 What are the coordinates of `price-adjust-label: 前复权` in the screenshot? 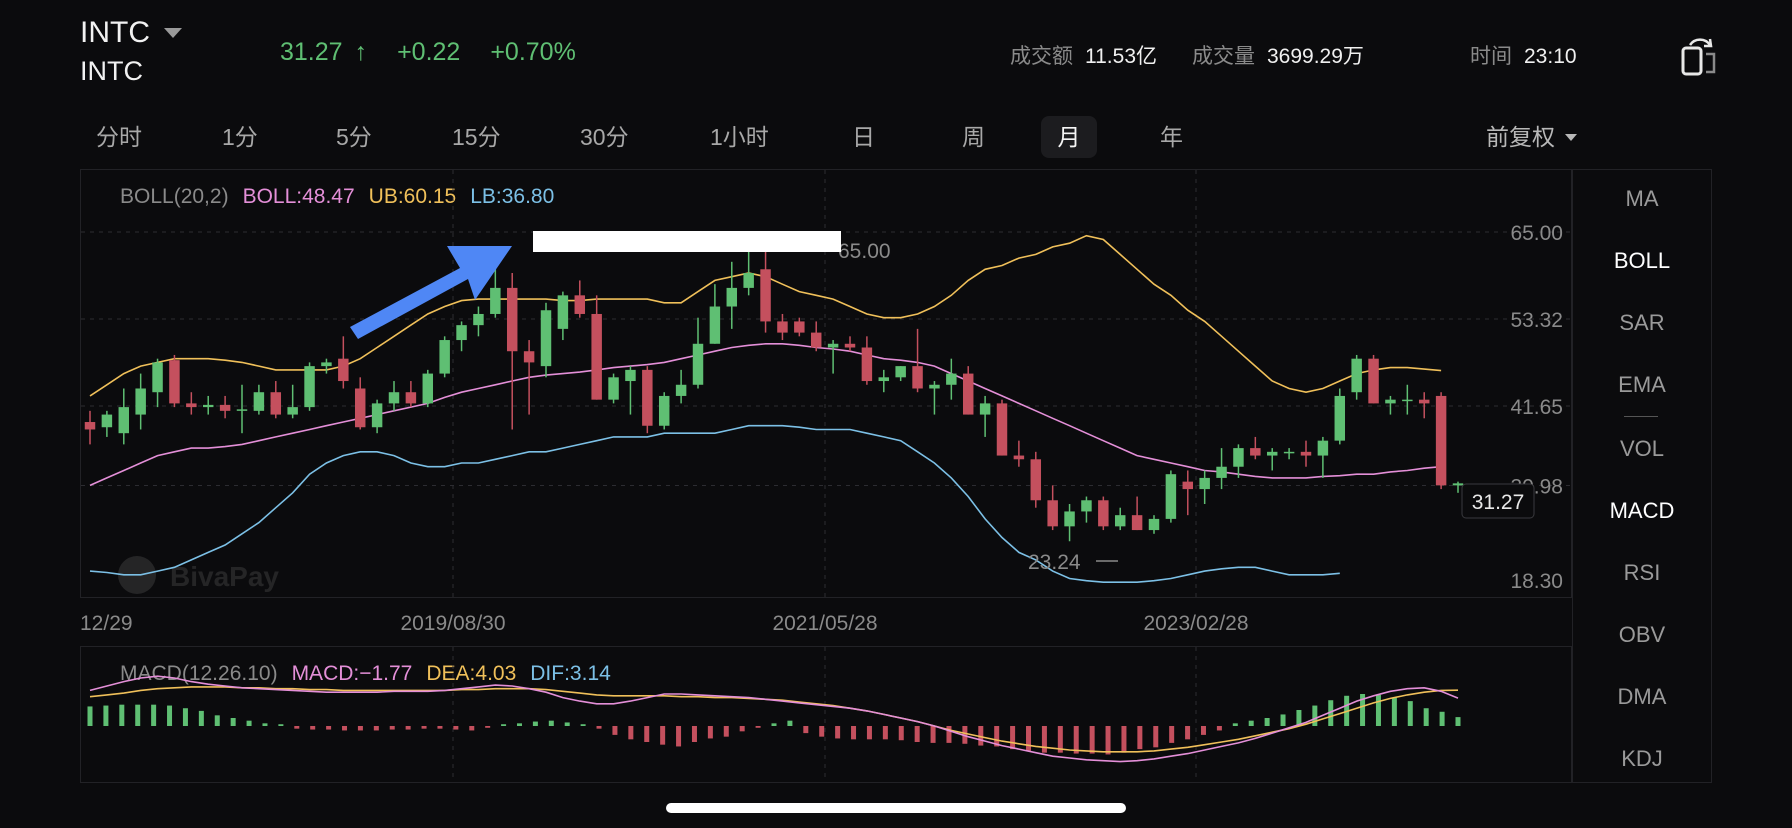 It's located at (1520, 137).